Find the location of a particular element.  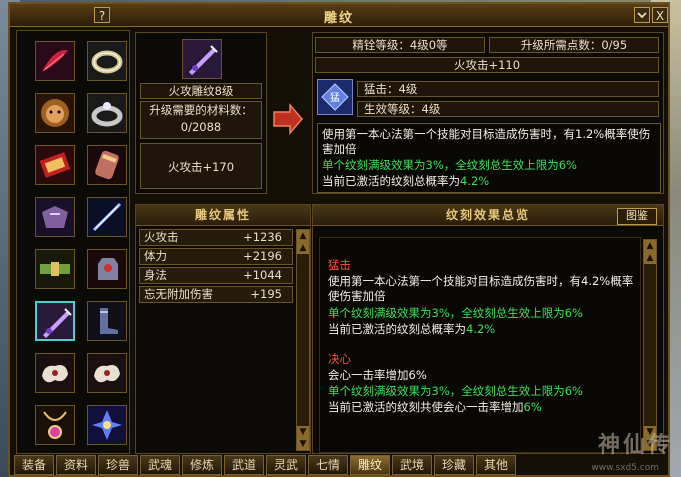

material-requirement: 升级需要的材料数： 0/2088 is located at coordinates (201, 120).